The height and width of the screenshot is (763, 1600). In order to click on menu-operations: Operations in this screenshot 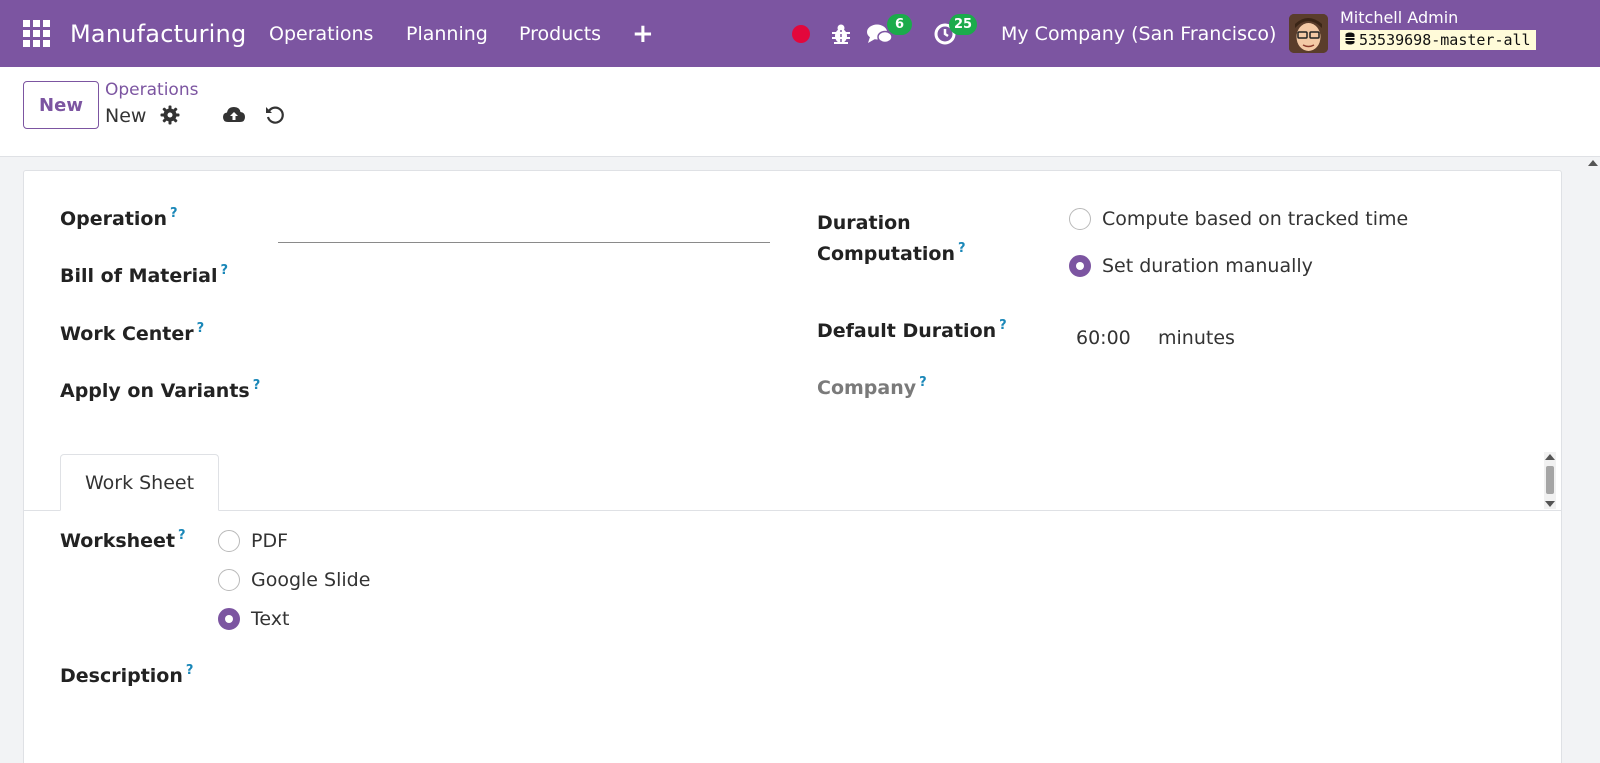, I will do `click(321, 33)`.